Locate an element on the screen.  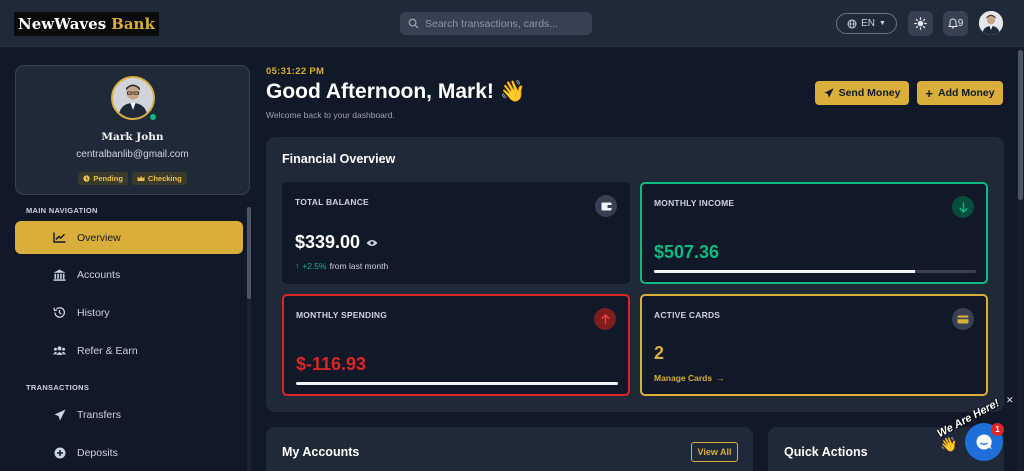
welcome-subtitle: Welcome back to your dashboard. is located at coordinates (330, 115).